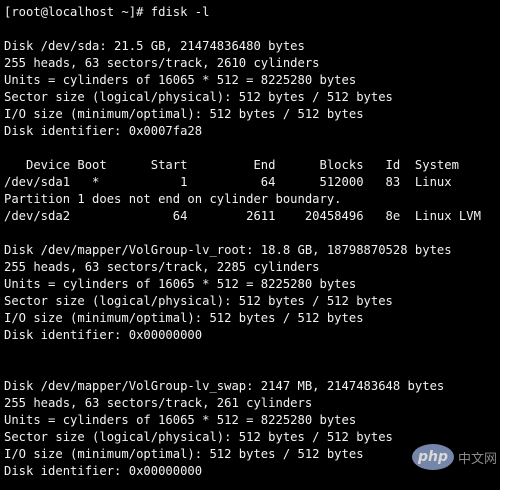 The width and height of the screenshot is (505, 490). I want to click on watermark-text: 中文网, so click(477, 459).